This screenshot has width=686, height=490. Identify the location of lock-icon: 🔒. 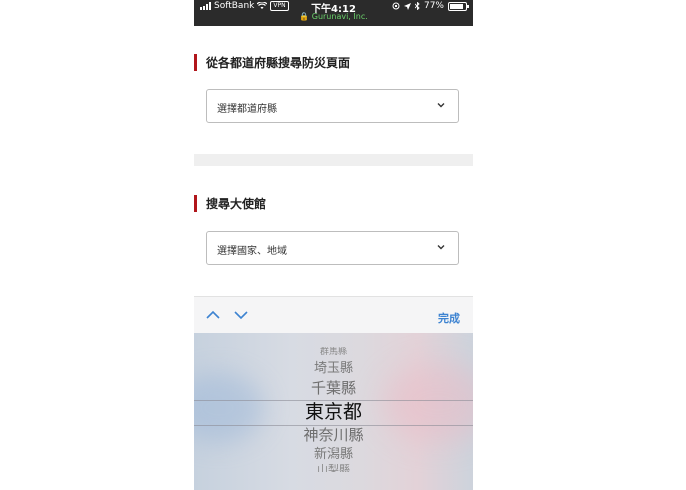
(304, 16).